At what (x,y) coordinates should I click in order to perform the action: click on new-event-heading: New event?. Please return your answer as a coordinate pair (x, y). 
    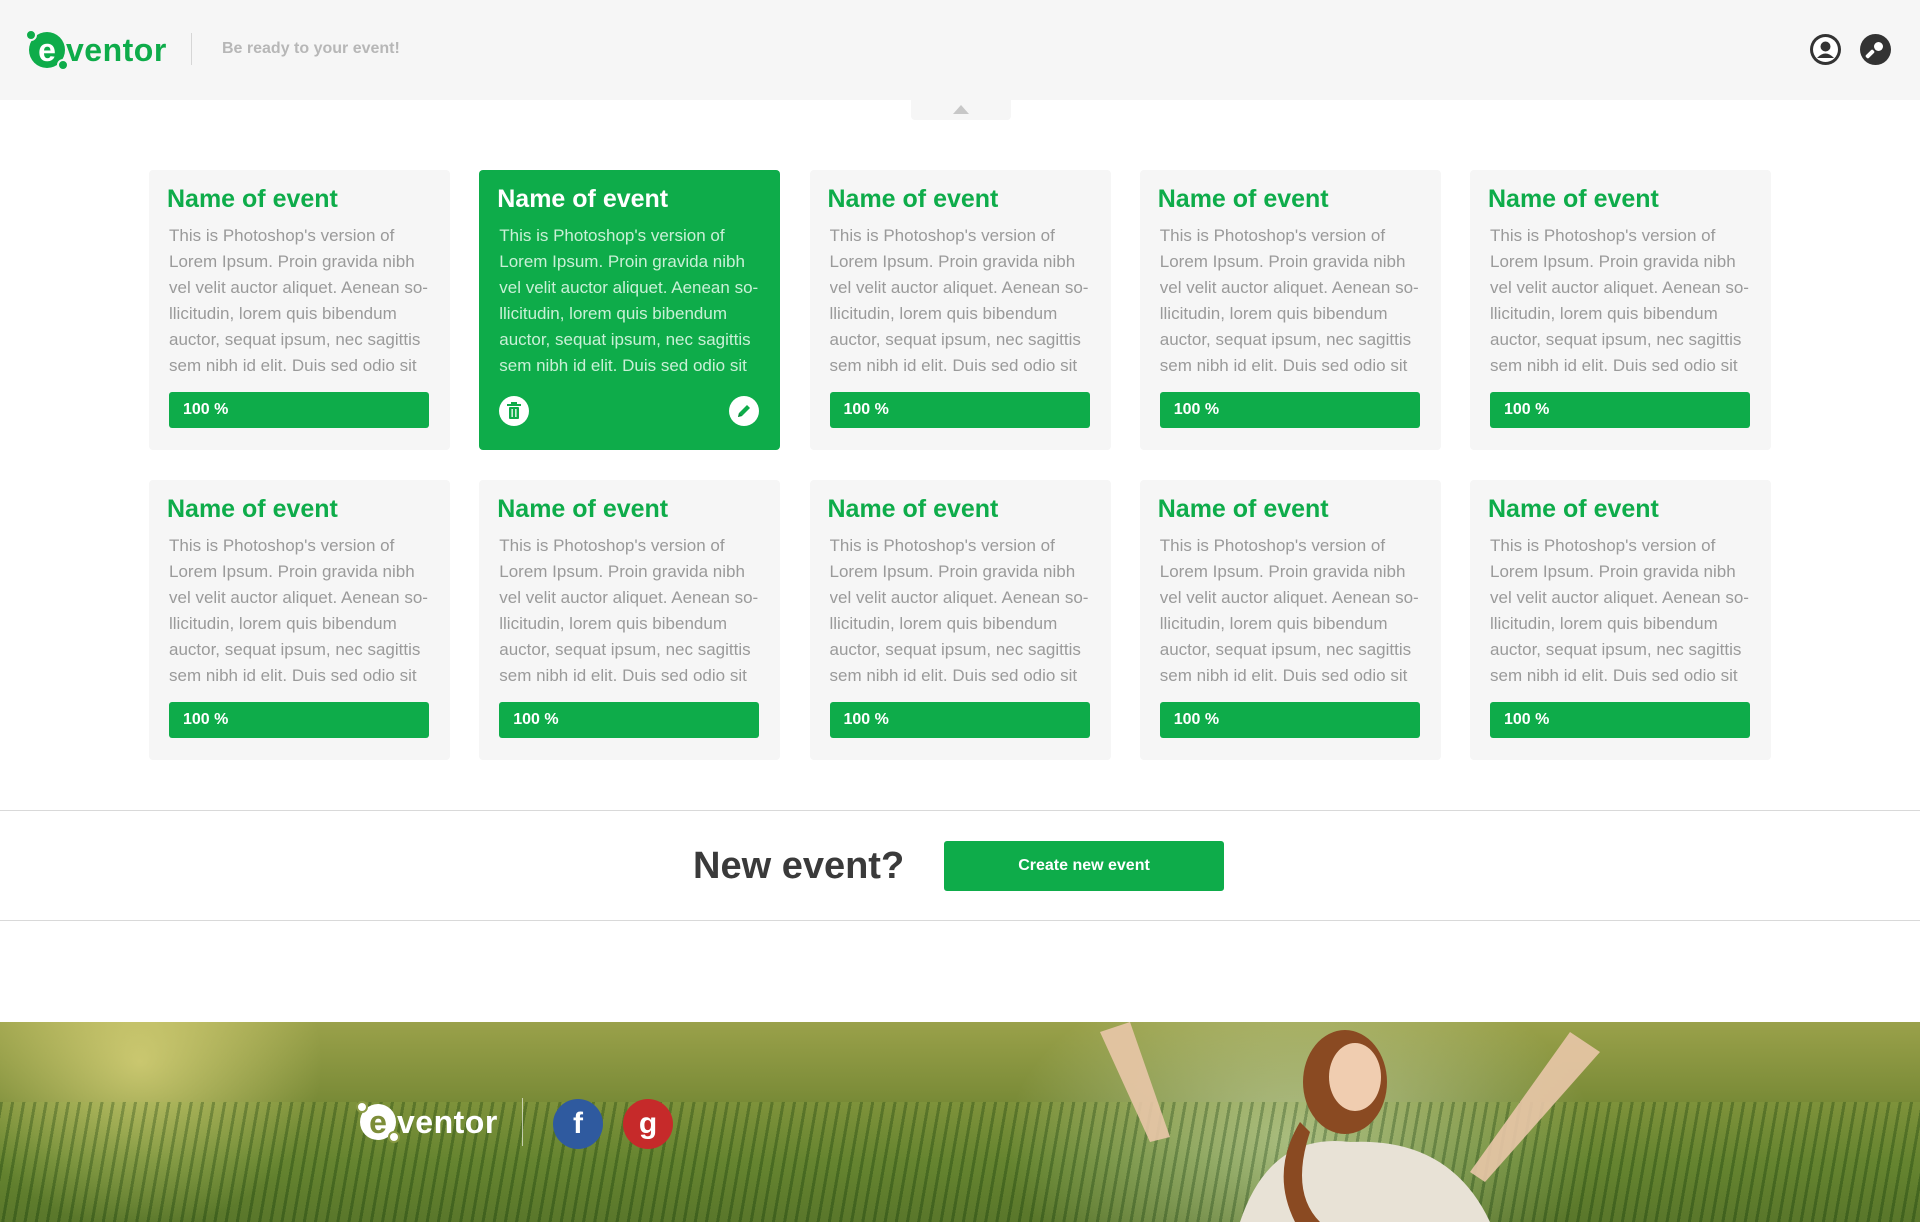
    Looking at the image, I should click on (799, 866).